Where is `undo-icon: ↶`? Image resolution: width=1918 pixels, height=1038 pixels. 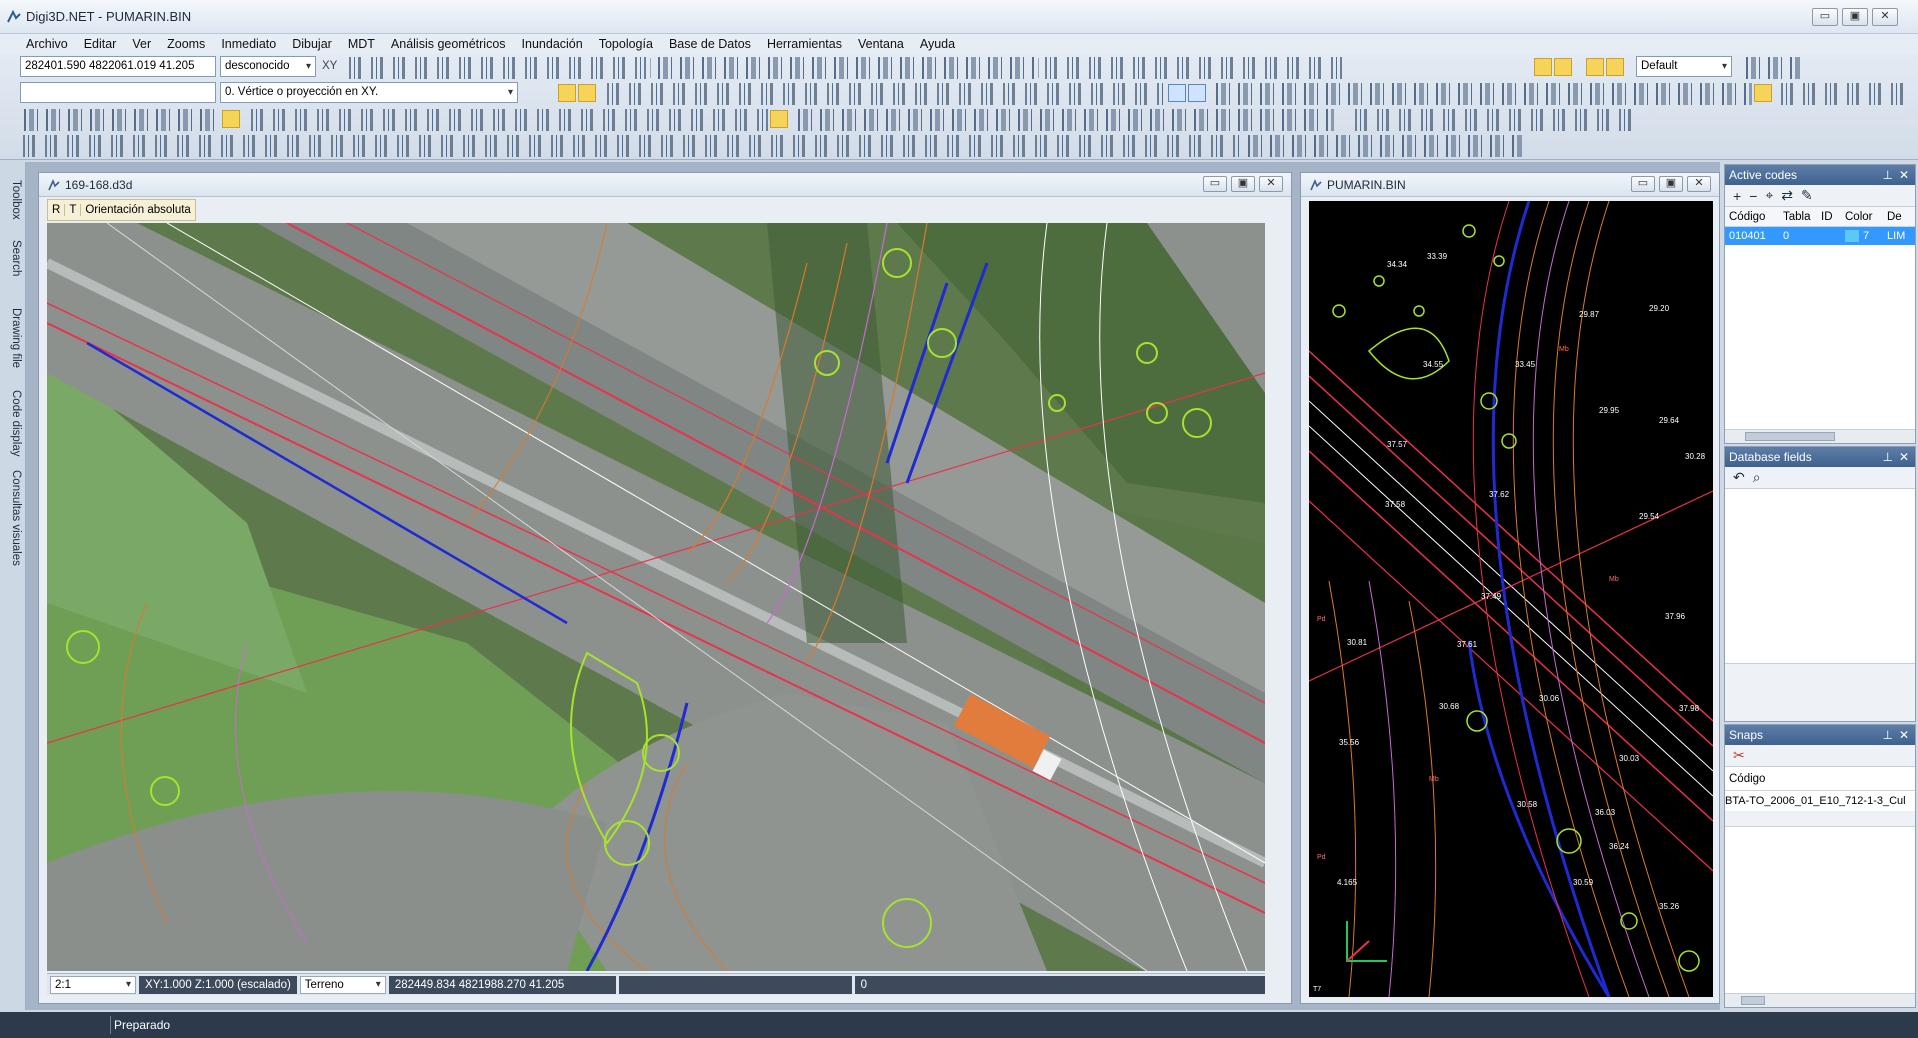
undo-icon: ↶ is located at coordinates (1739, 477).